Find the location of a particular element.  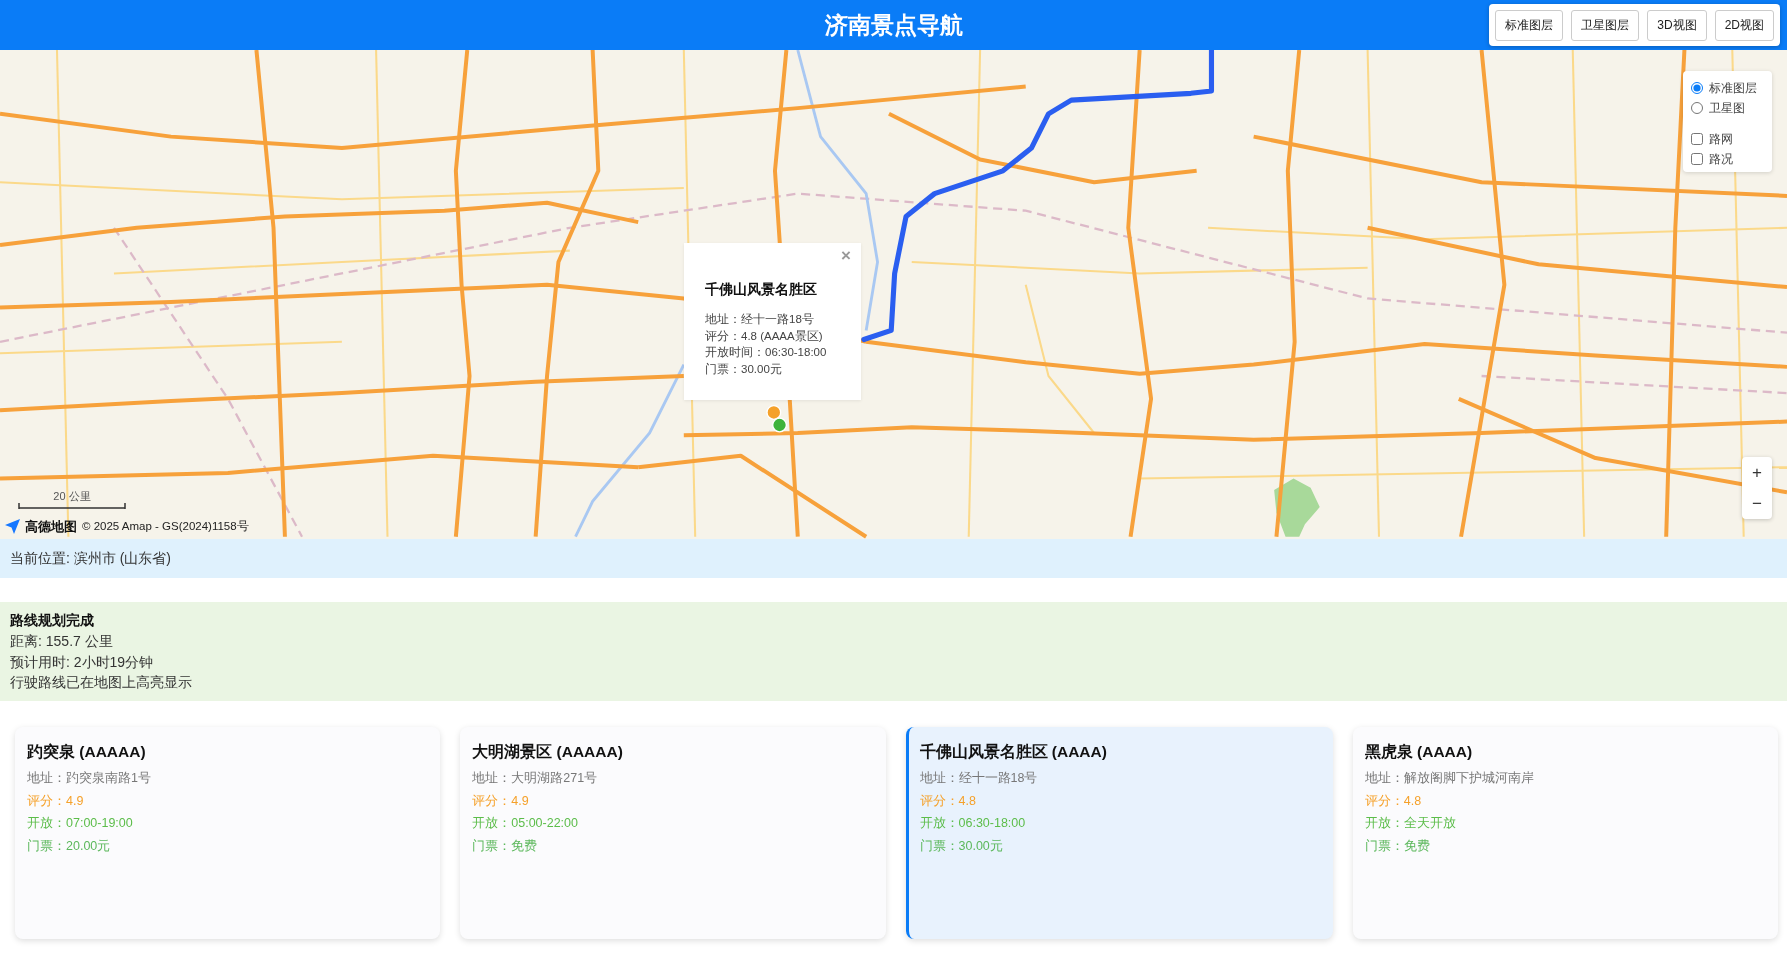

hours-text: 开放：07:00-19:00 is located at coordinates (80, 824).